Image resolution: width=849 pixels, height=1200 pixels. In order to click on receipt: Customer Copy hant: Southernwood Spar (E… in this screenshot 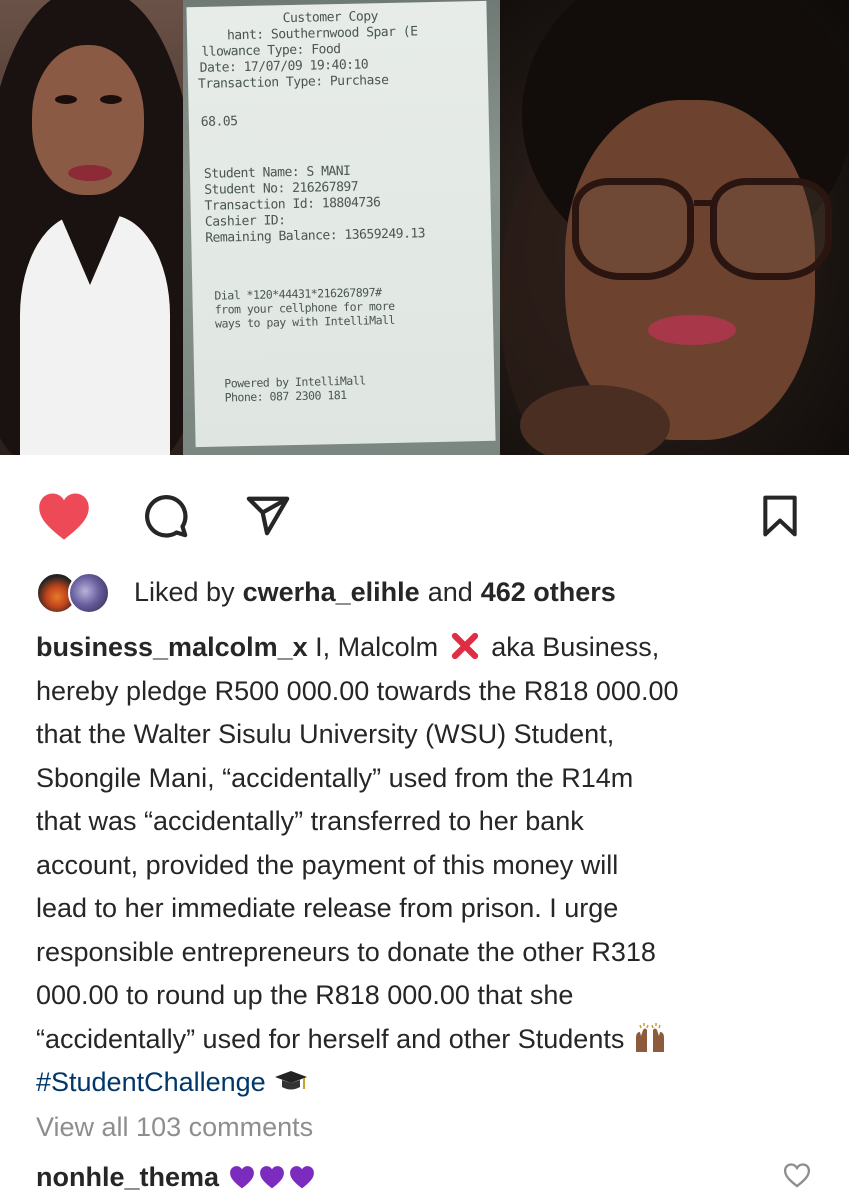, I will do `click(341, 224)`.